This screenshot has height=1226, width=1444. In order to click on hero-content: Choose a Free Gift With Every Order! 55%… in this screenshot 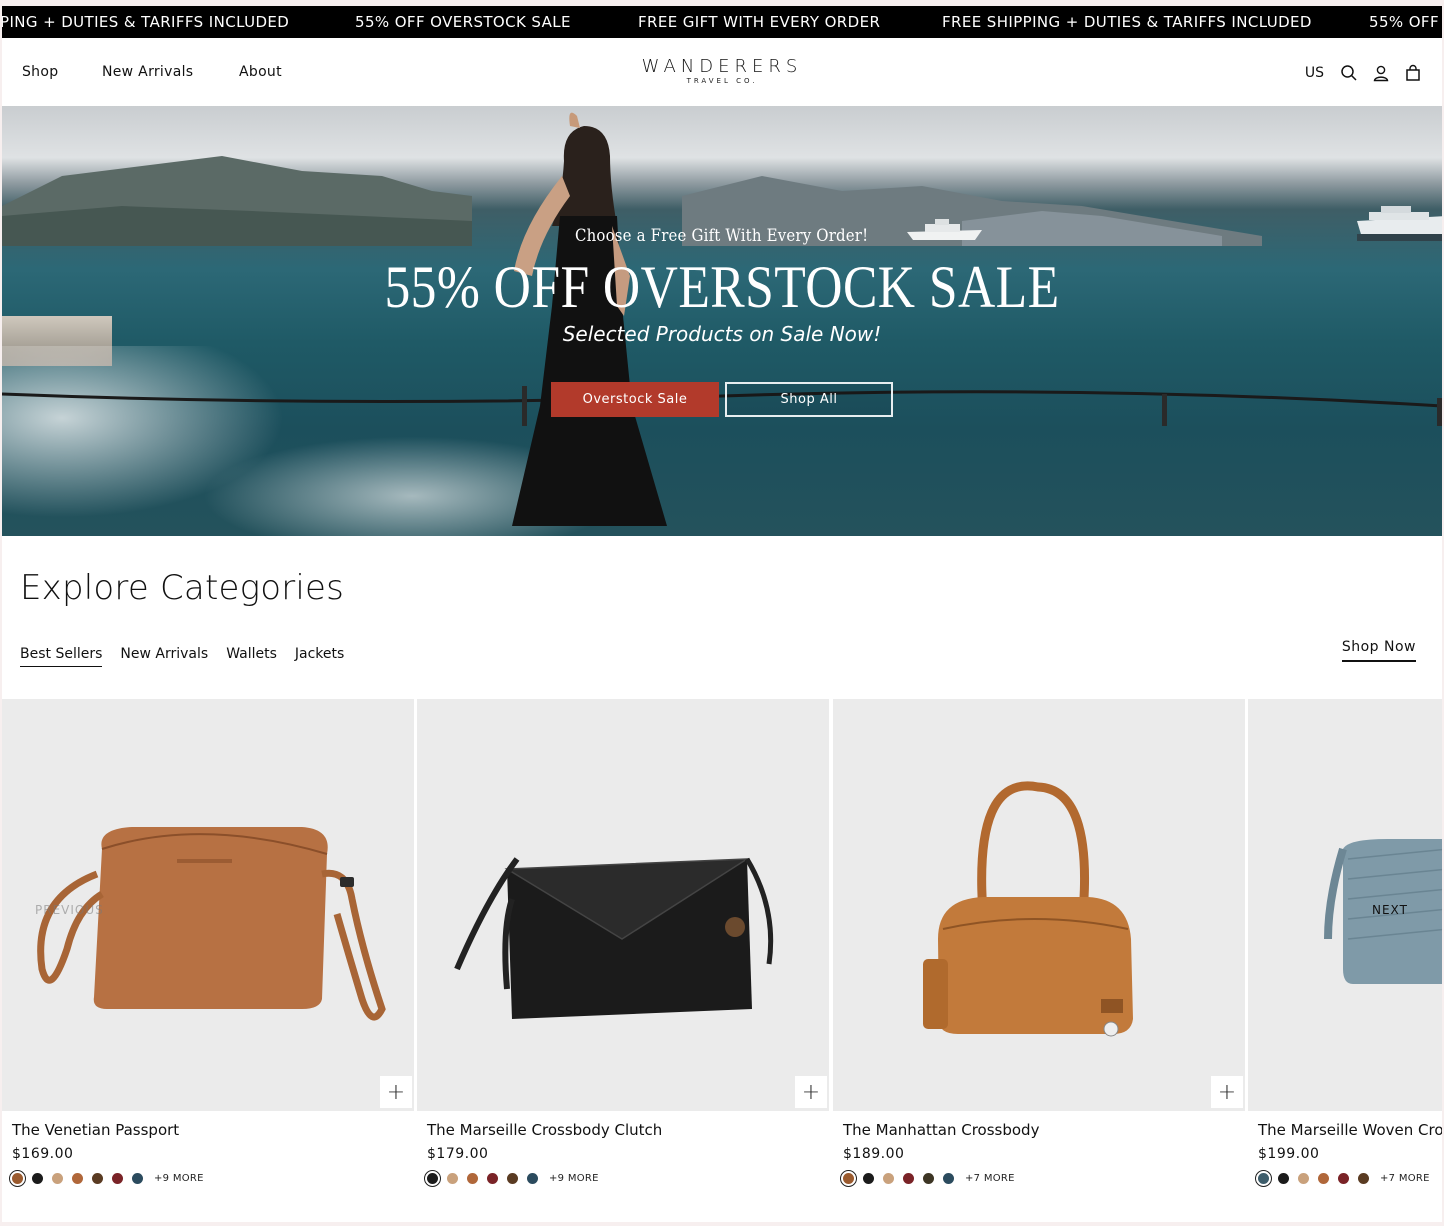, I will do `click(722, 286)`.